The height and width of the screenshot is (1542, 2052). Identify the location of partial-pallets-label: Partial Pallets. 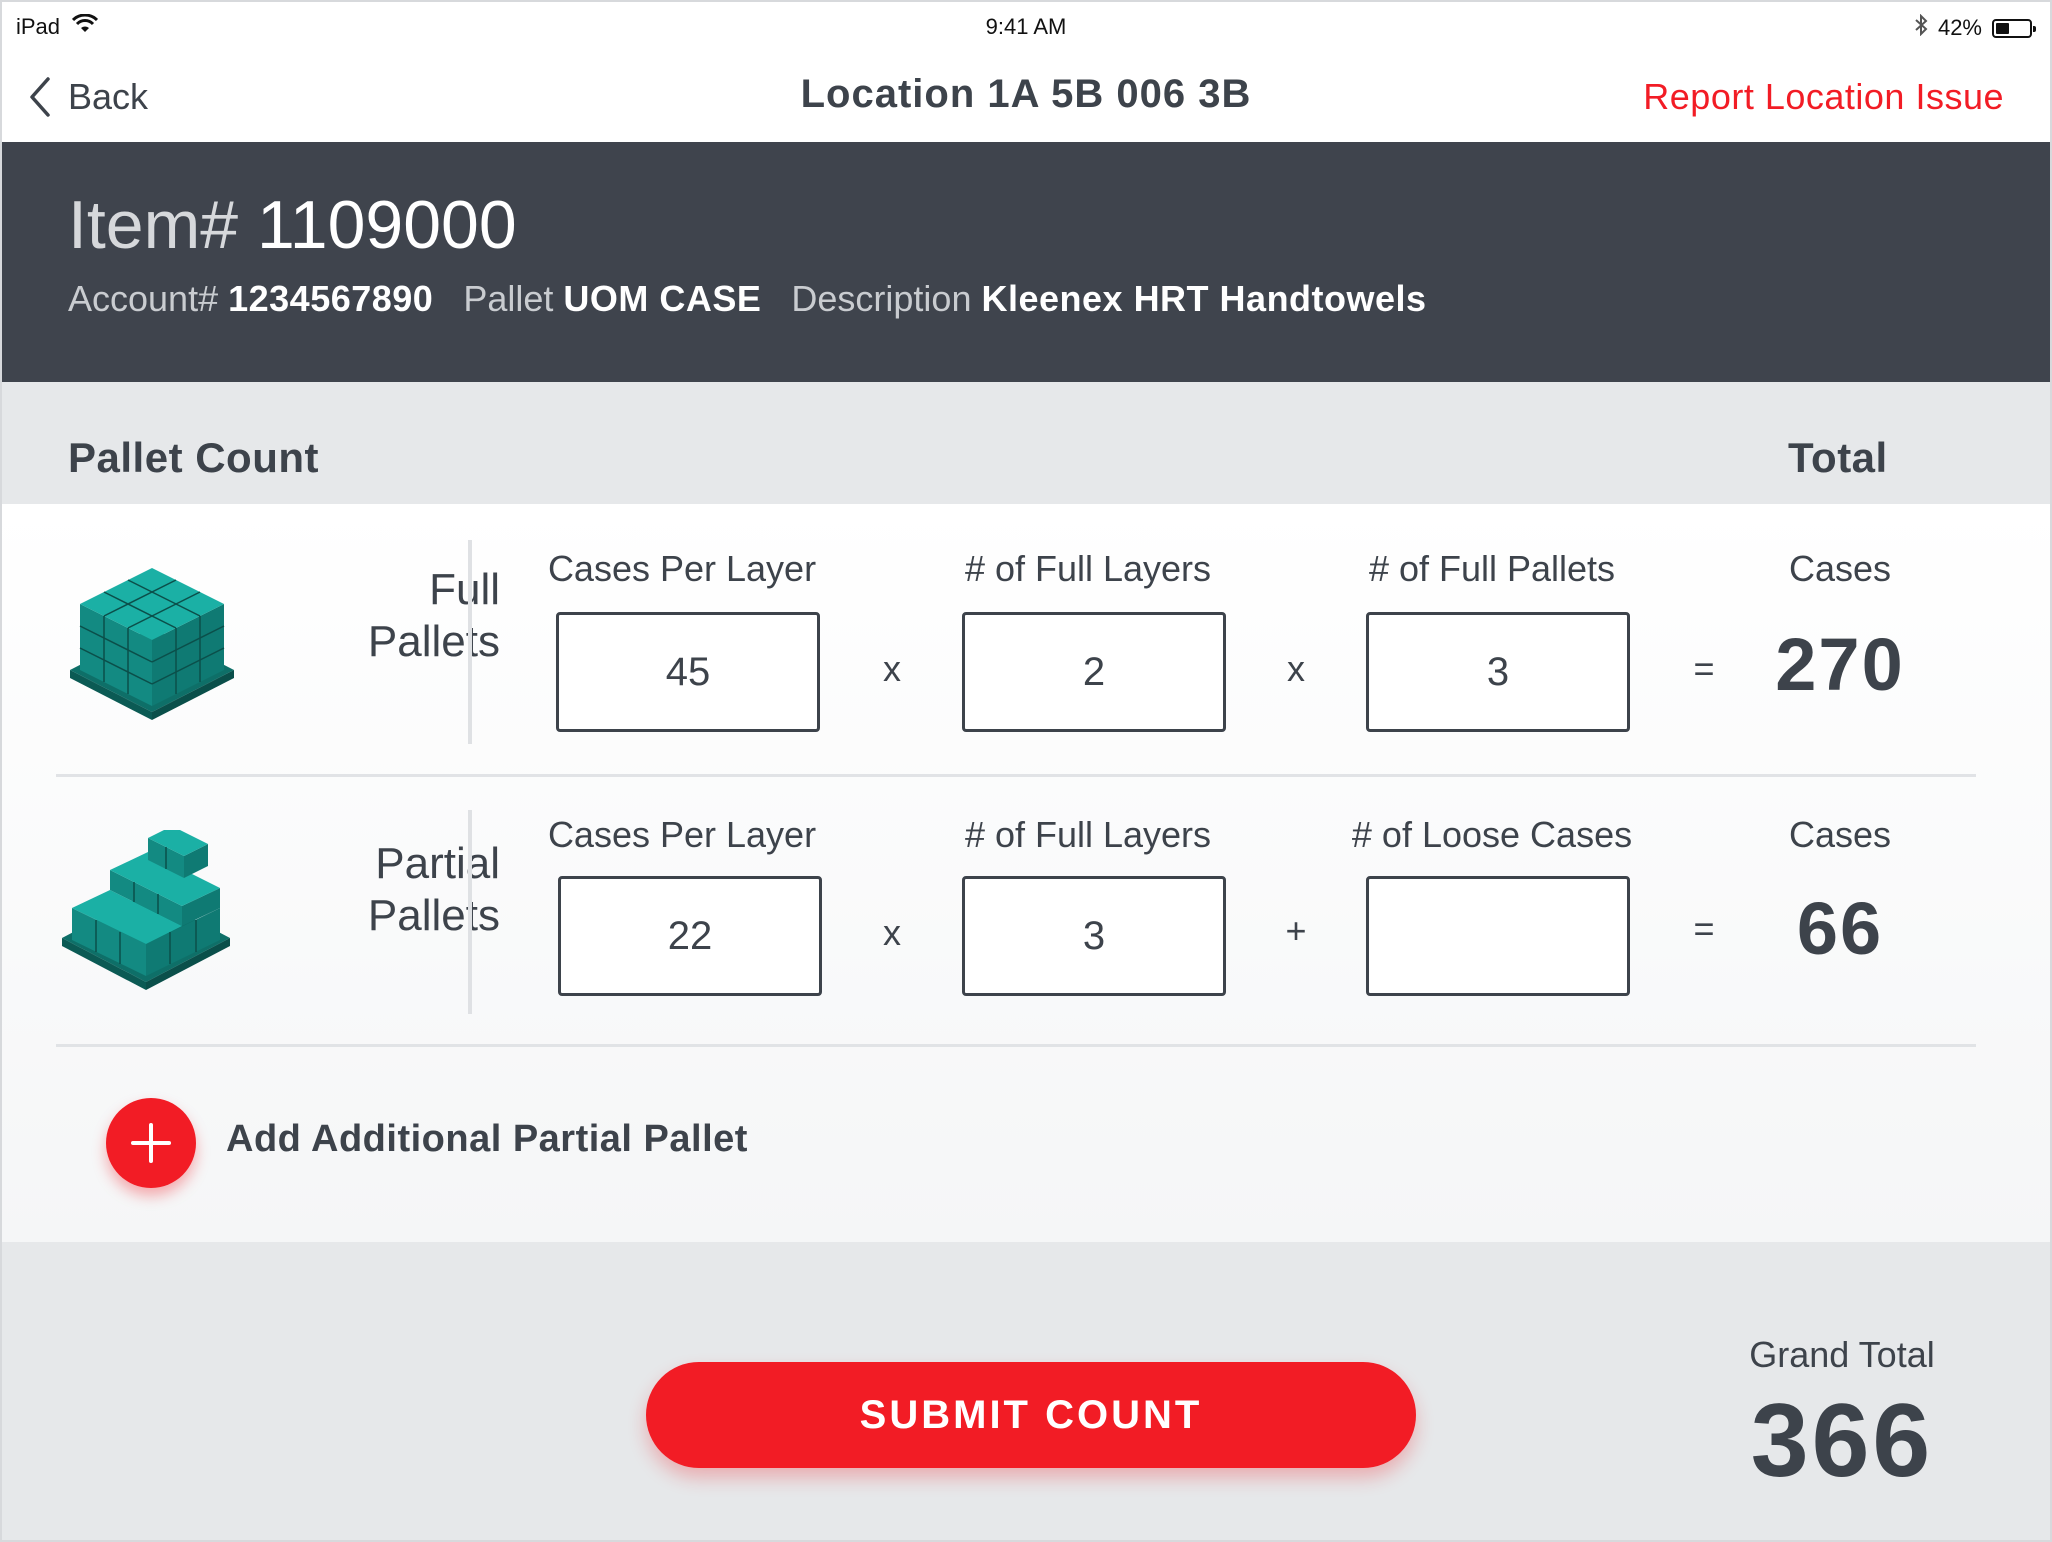
(385, 890).